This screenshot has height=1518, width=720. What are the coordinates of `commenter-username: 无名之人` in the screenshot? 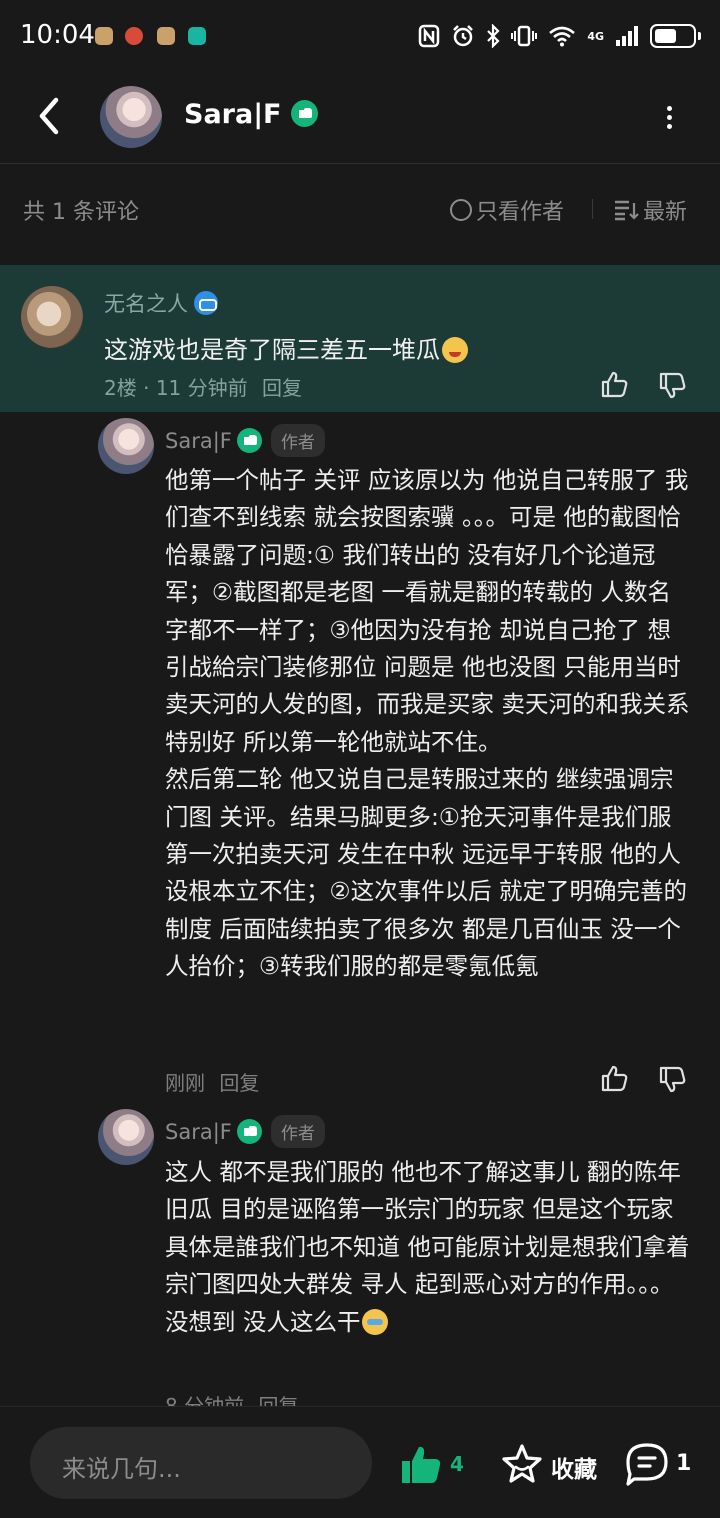 It's located at (146, 304).